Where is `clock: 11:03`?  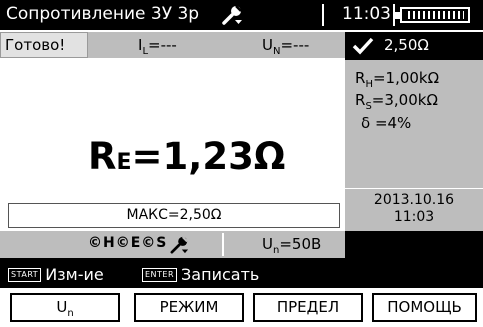 clock: 11:03 is located at coordinates (366, 14).